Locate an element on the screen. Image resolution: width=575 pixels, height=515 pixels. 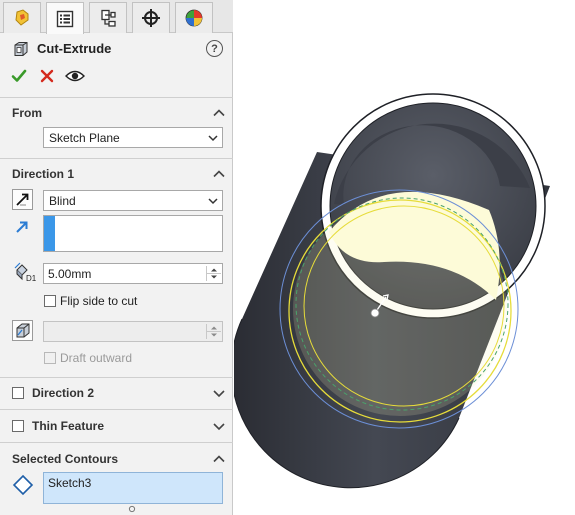
configuration-manager-tab is located at coordinates (108, 17).